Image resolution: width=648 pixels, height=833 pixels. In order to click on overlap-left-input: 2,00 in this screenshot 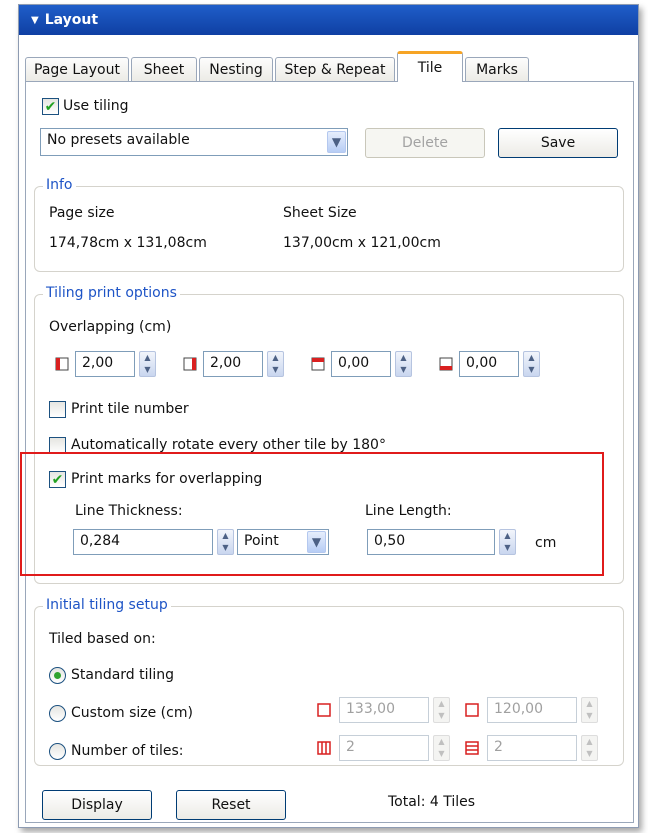, I will do `click(105, 364)`.